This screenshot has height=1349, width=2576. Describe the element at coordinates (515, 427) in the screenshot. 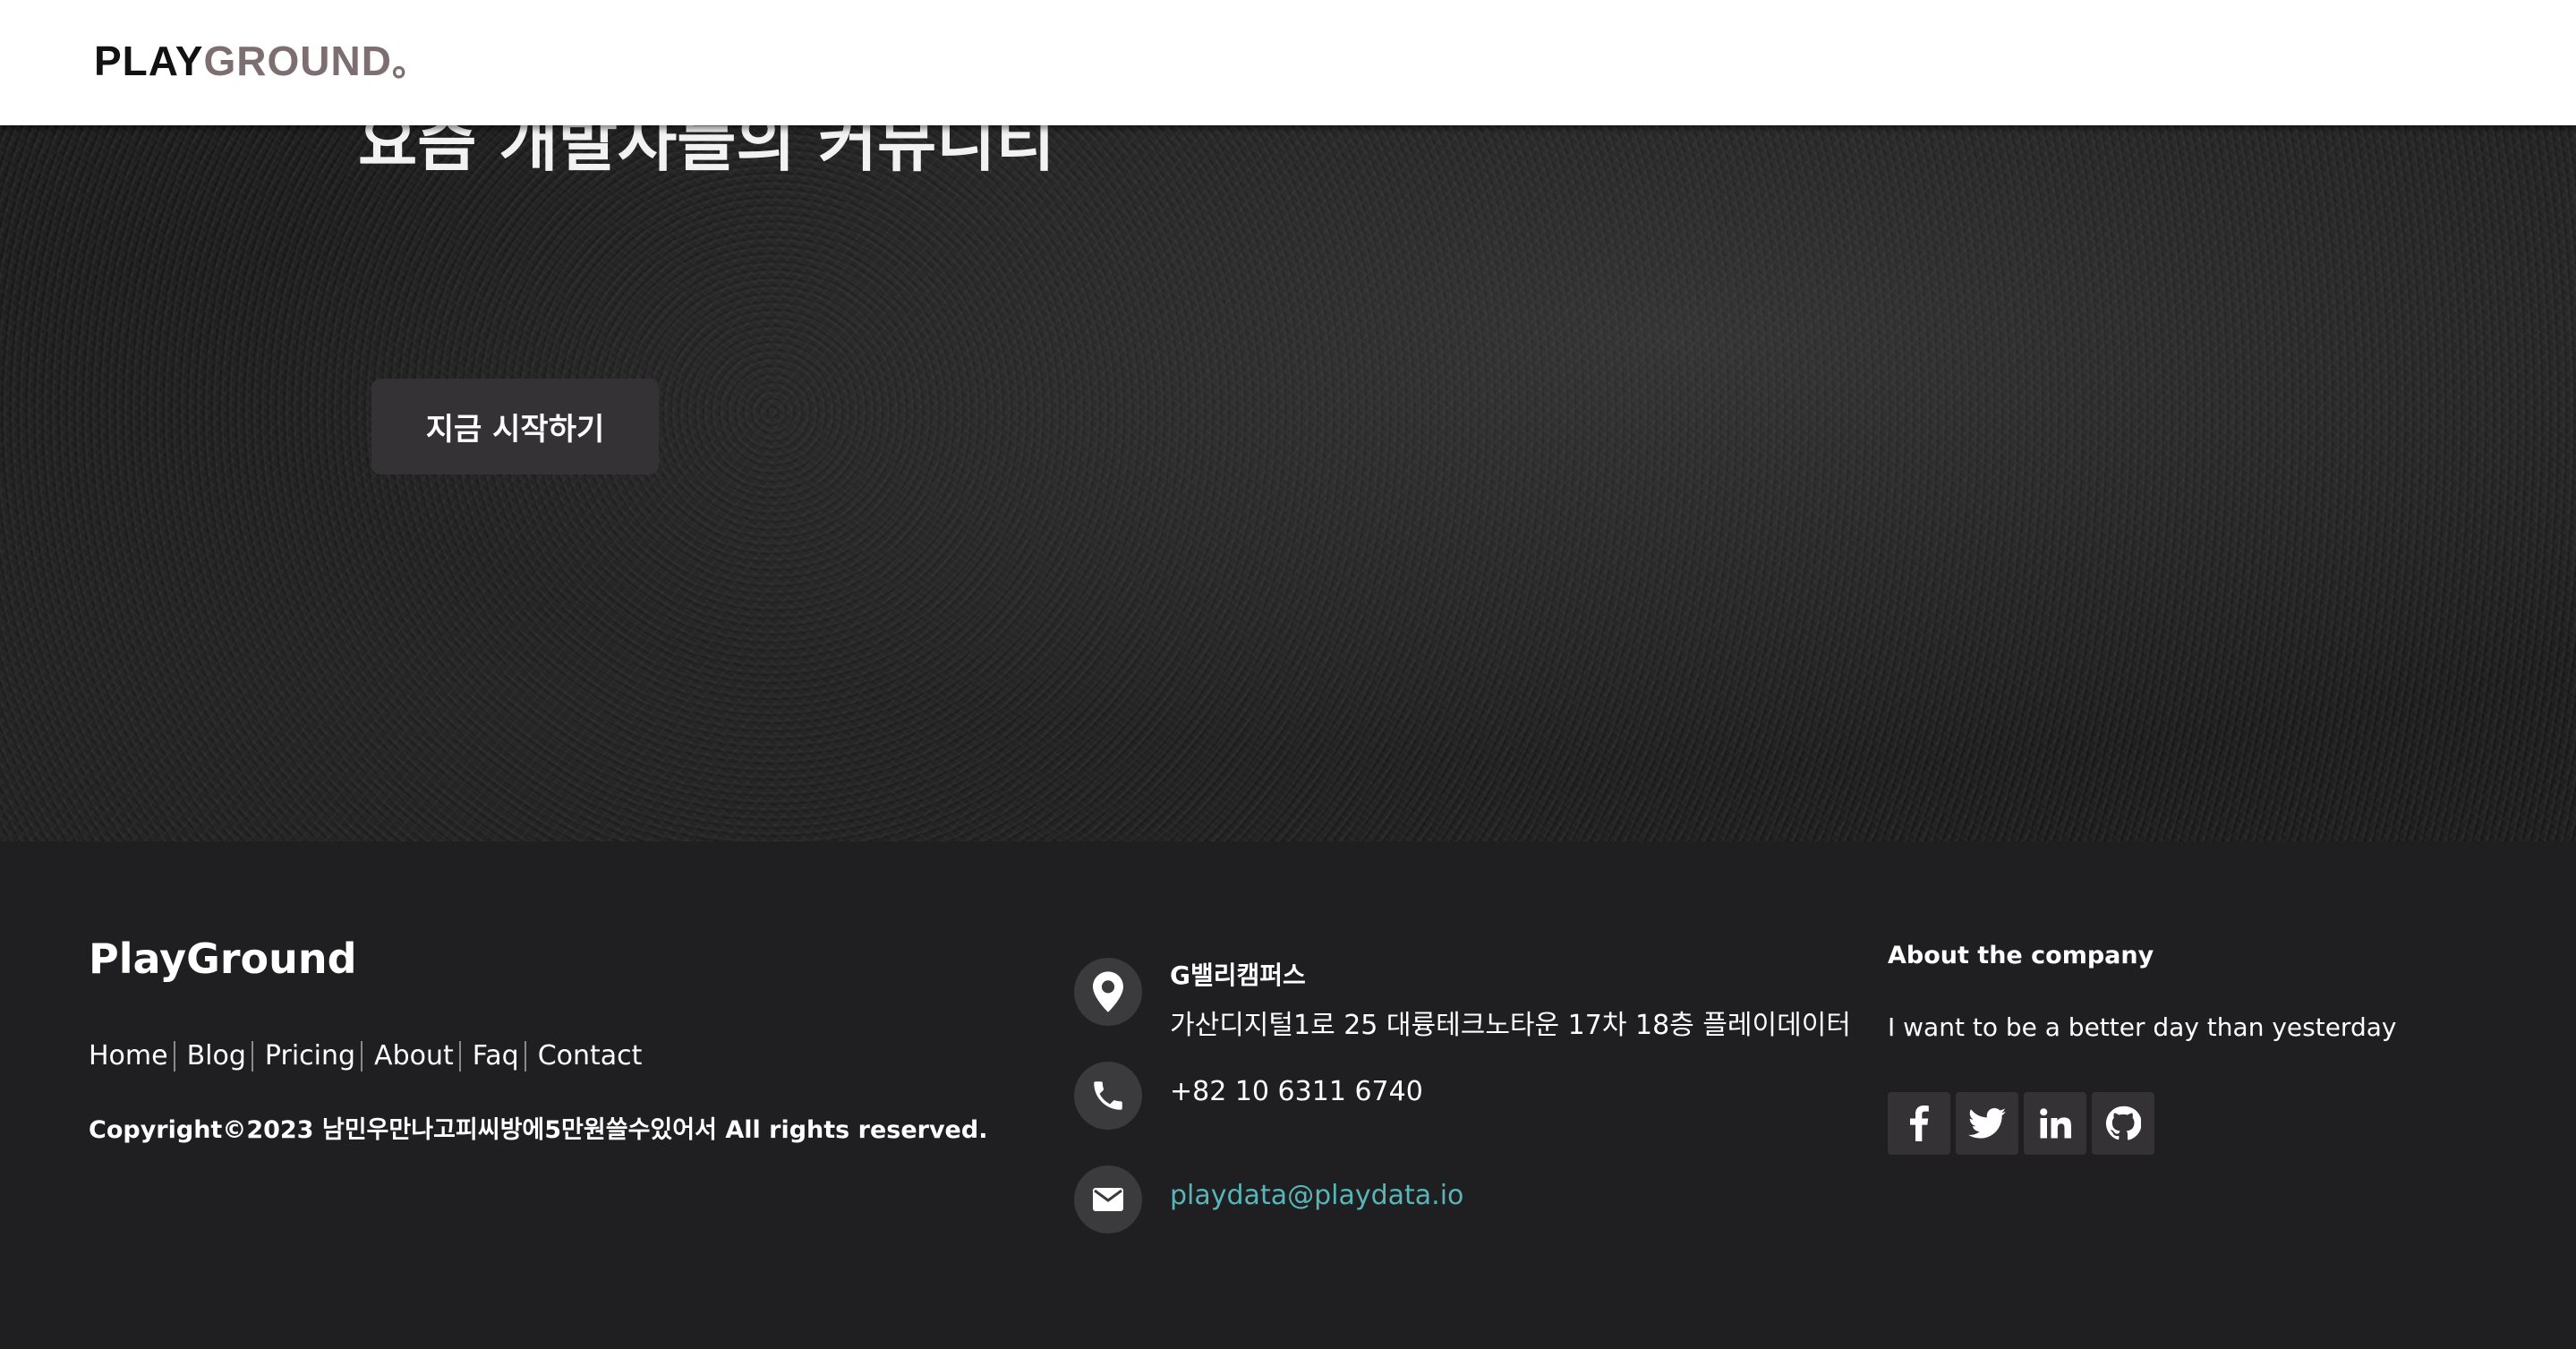

I see `start-now-button: 지금 시작하기` at that location.